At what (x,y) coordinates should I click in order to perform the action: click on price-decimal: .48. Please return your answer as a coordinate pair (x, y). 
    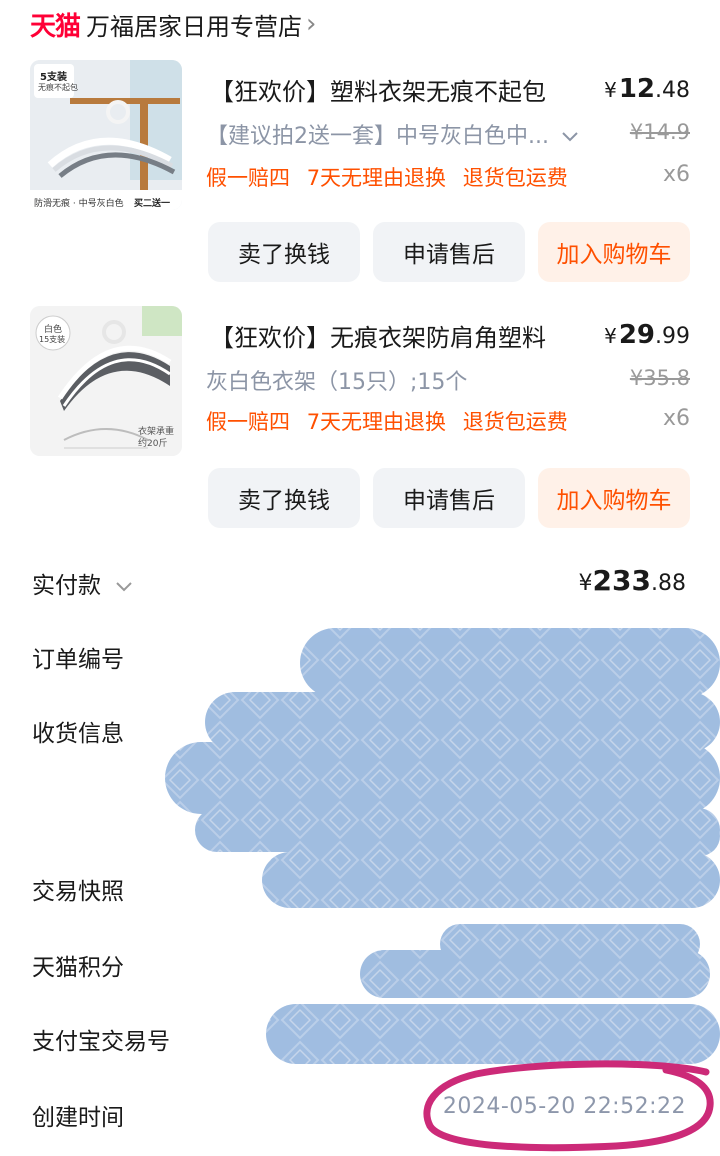
    Looking at the image, I should click on (672, 90).